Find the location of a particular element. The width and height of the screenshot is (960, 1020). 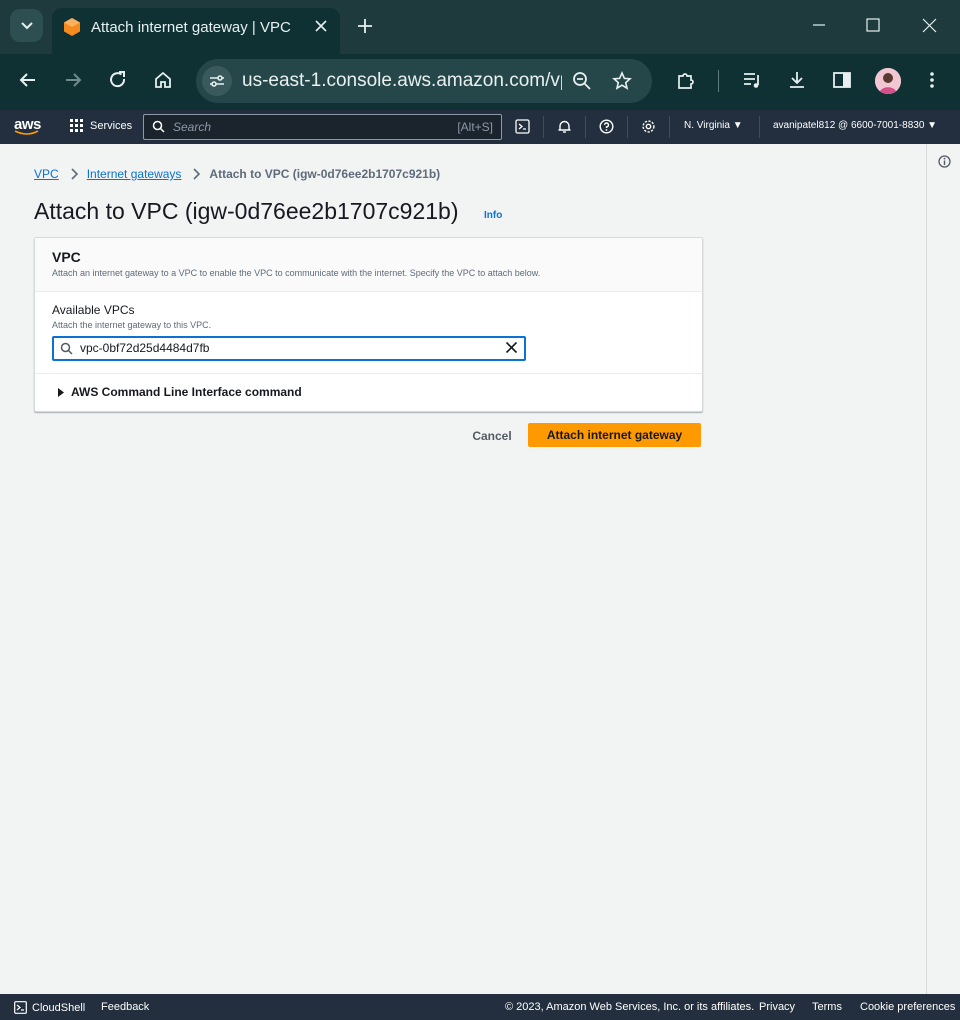

aws-logo-text: aws is located at coordinates (27, 124).